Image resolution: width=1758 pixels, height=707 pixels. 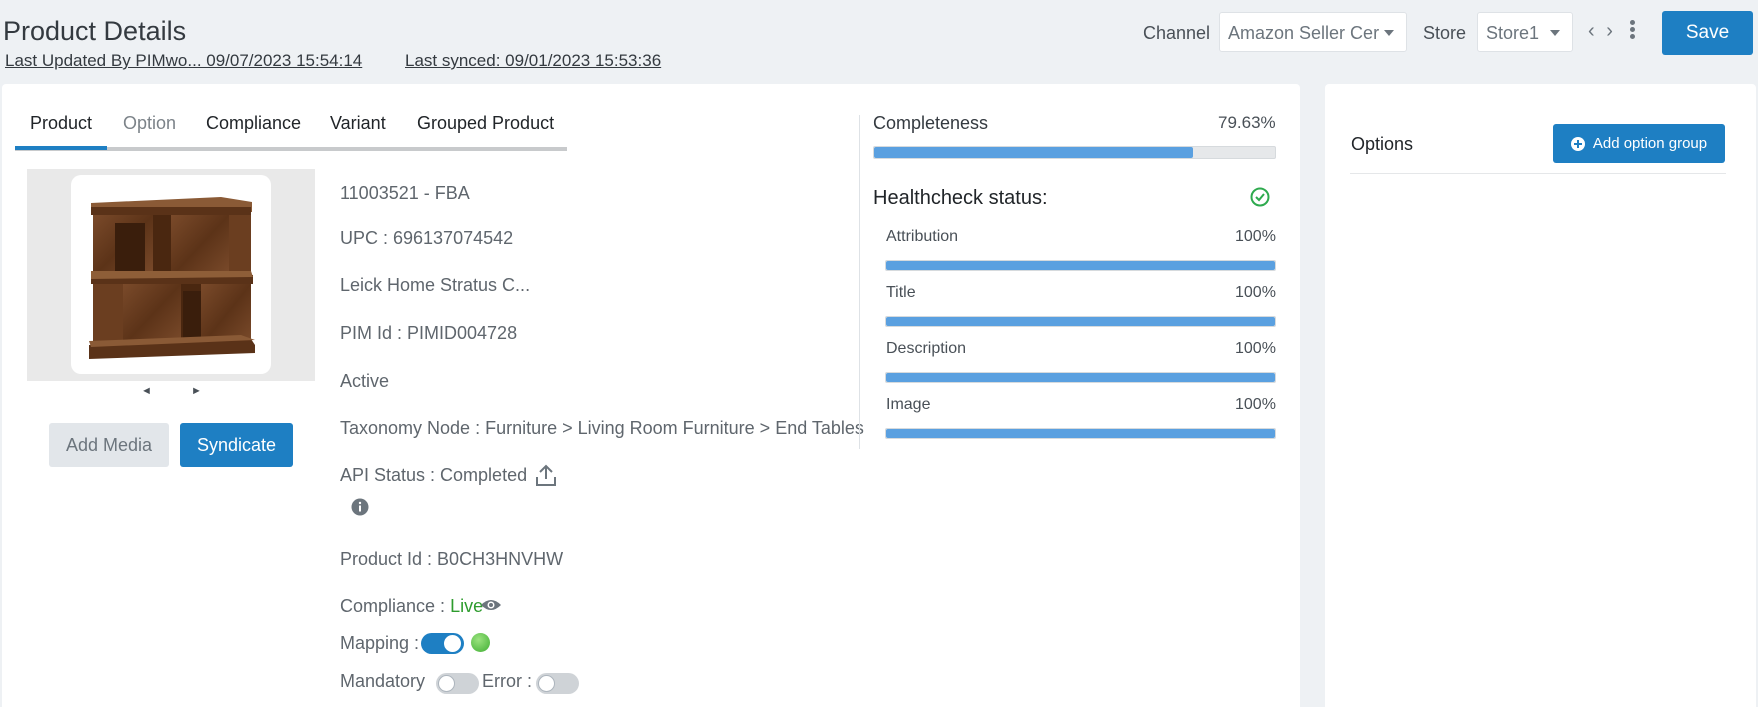 I want to click on completeness-label: Completeness, so click(x=931, y=123).